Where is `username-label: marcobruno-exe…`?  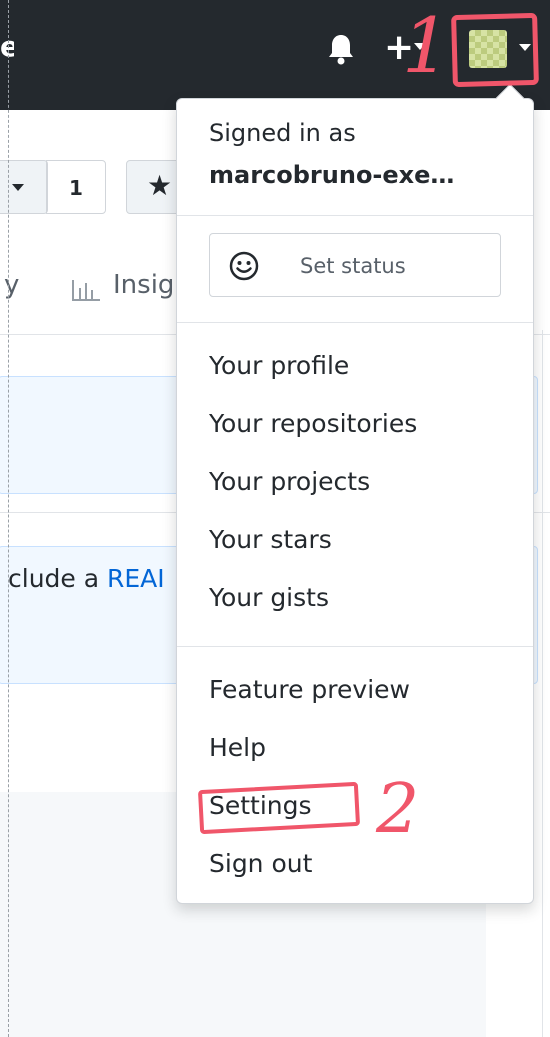
username-label: marcobruno-exe… is located at coordinates (332, 175).